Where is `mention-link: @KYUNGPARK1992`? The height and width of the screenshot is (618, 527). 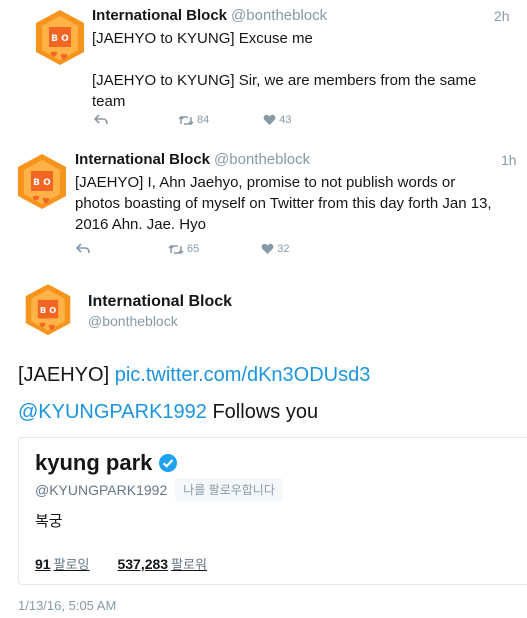 mention-link: @KYUNGPARK1992 is located at coordinates (112, 412).